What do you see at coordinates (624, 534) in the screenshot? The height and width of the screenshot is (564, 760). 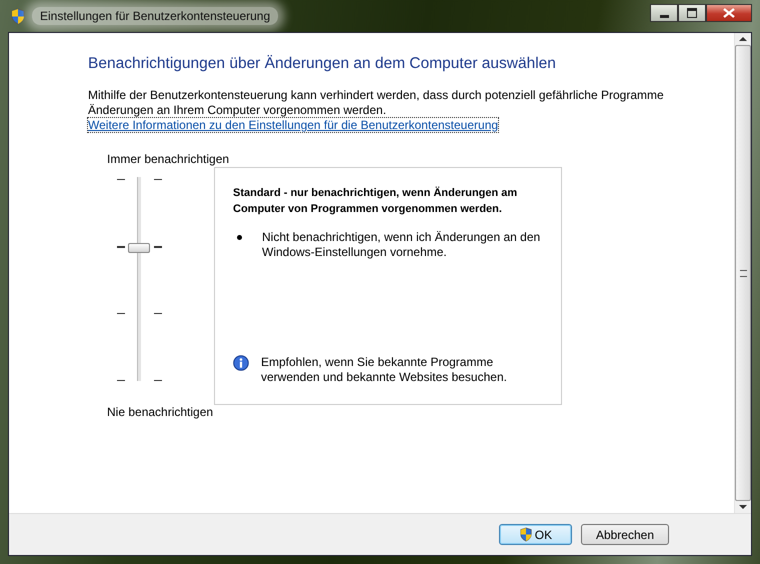 I see `cancel-button: Abbrechen` at bounding box center [624, 534].